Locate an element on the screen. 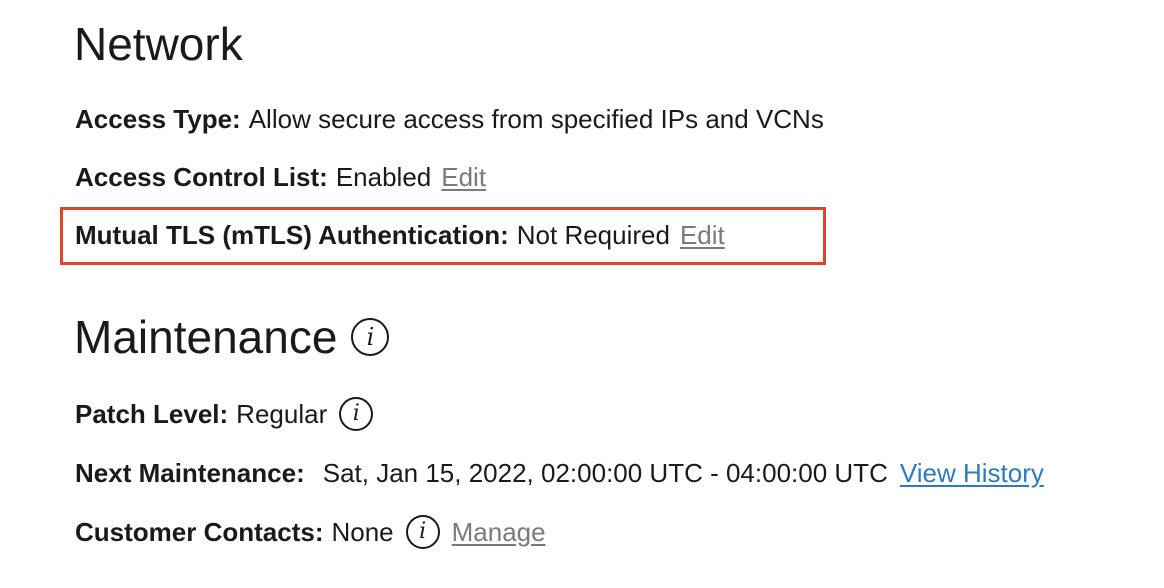 The width and height of the screenshot is (1164, 588). patch-level-label: Patch Level: is located at coordinates (152, 414).